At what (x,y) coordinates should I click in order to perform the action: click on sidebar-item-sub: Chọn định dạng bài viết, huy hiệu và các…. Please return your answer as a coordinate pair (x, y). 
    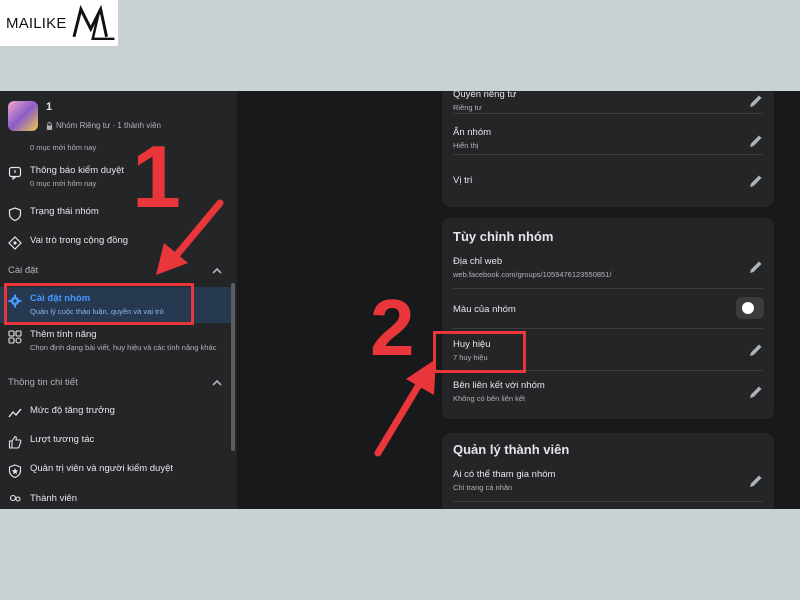
    Looking at the image, I should click on (123, 347).